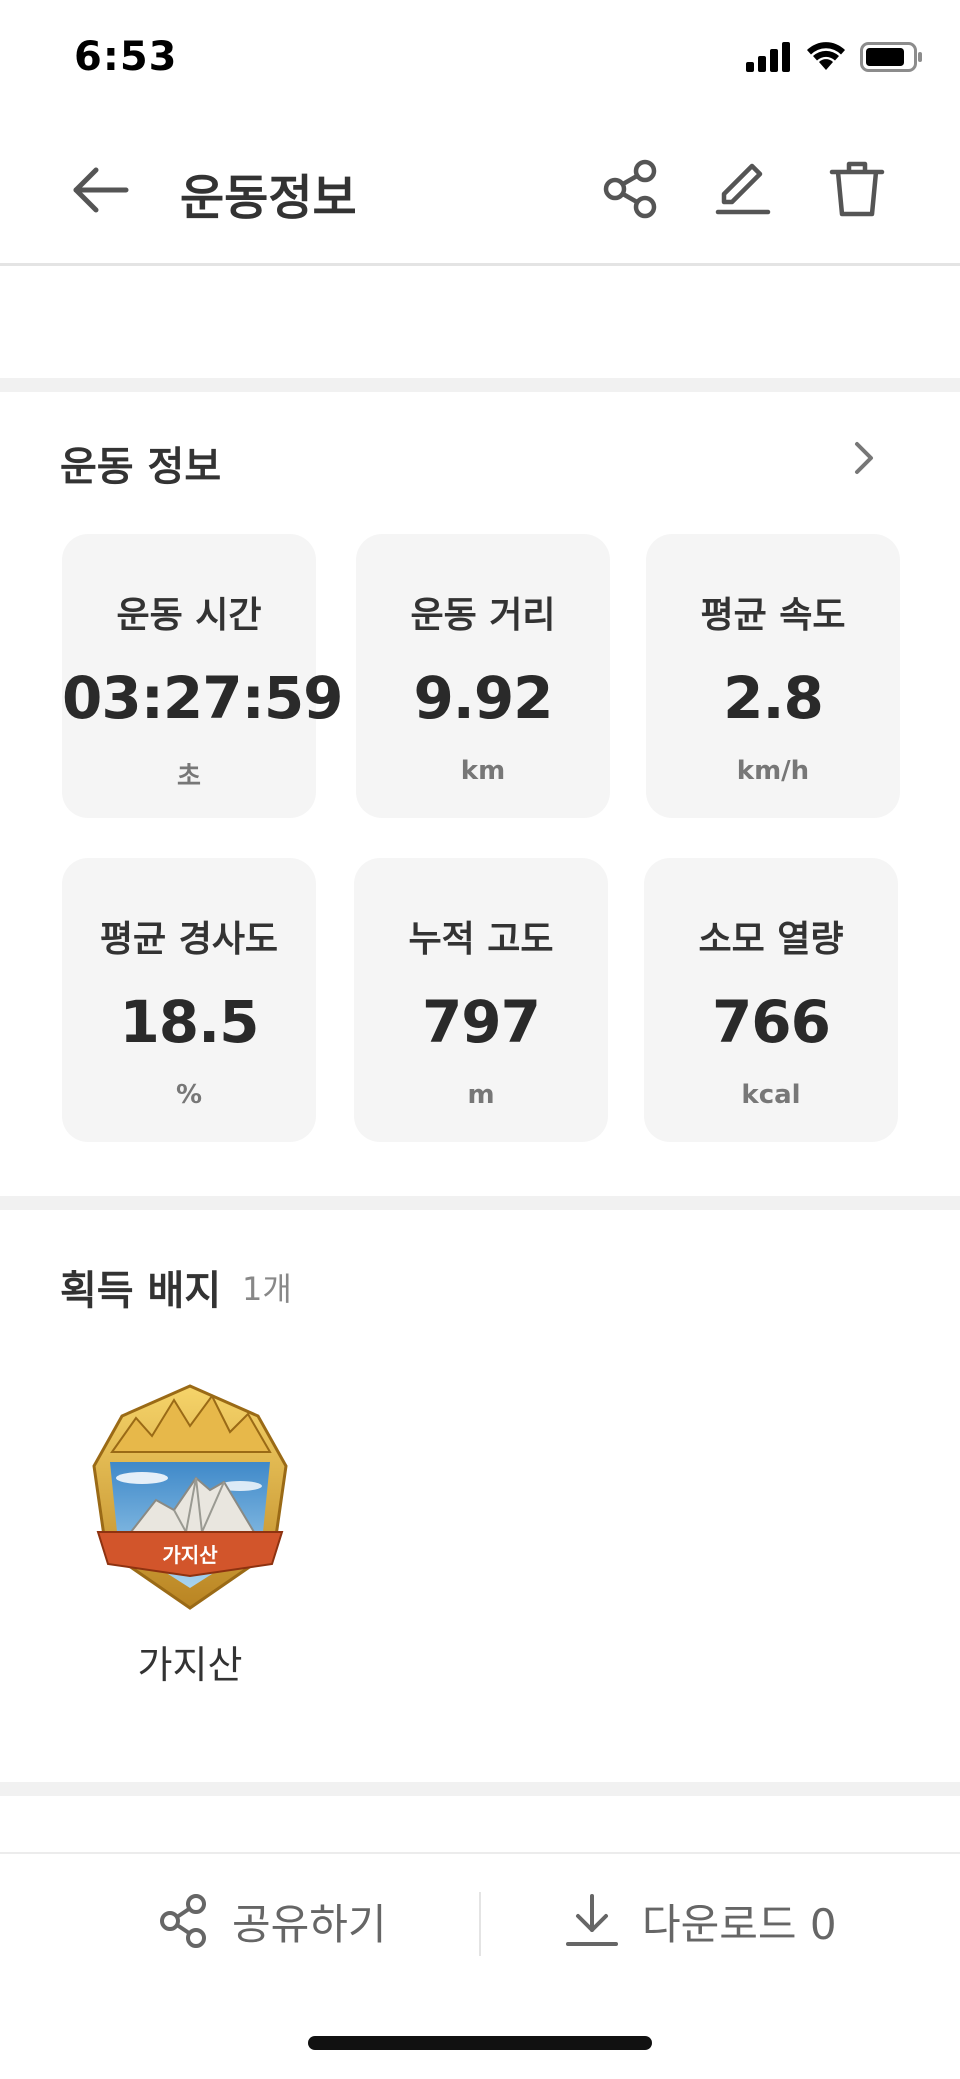 This screenshot has width=960, height=2079. What do you see at coordinates (189, 1022) in the screenshot?
I see `stat-value: 18.5` at bounding box center [189, 1022].